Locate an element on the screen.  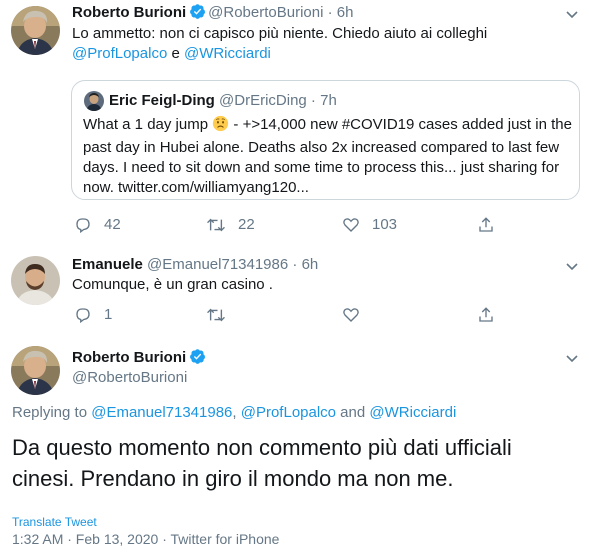
tweet-header: Roberto Burioni @RobertoBurioni · 6h is located at coordinates (212, 14).